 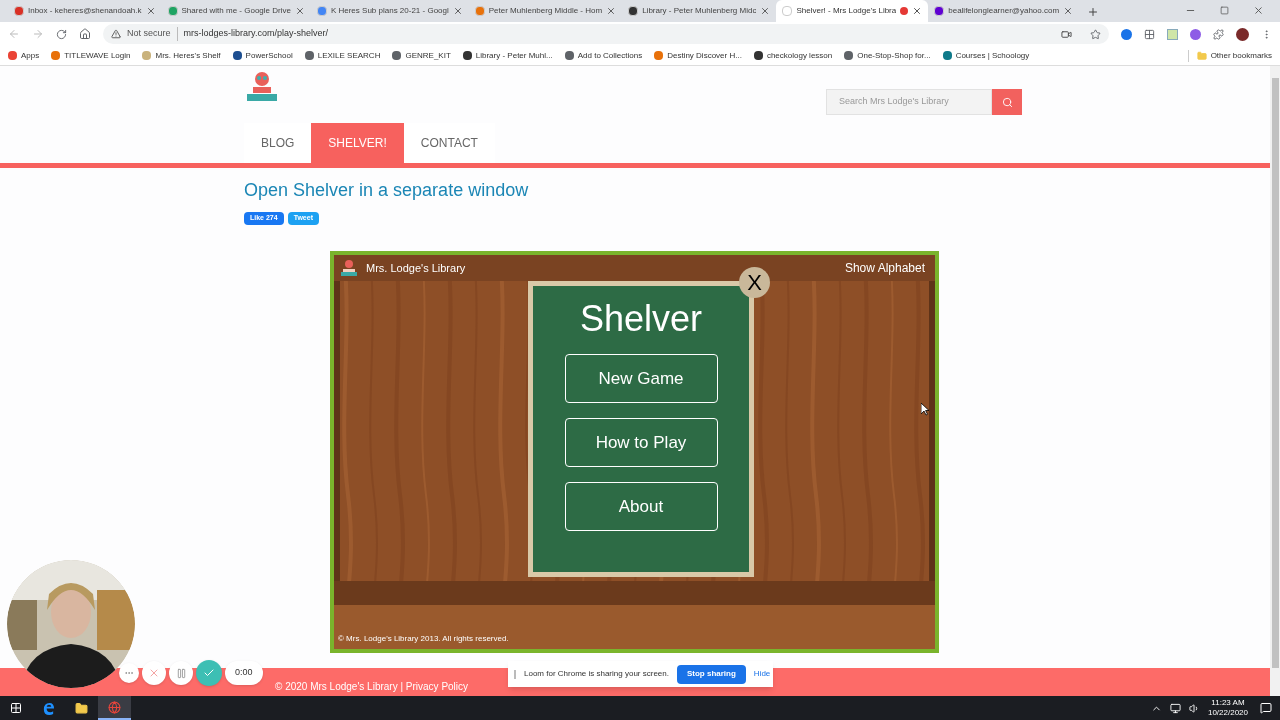 I want to click on bookmark-star-icon, so click(x=1095, y=34).